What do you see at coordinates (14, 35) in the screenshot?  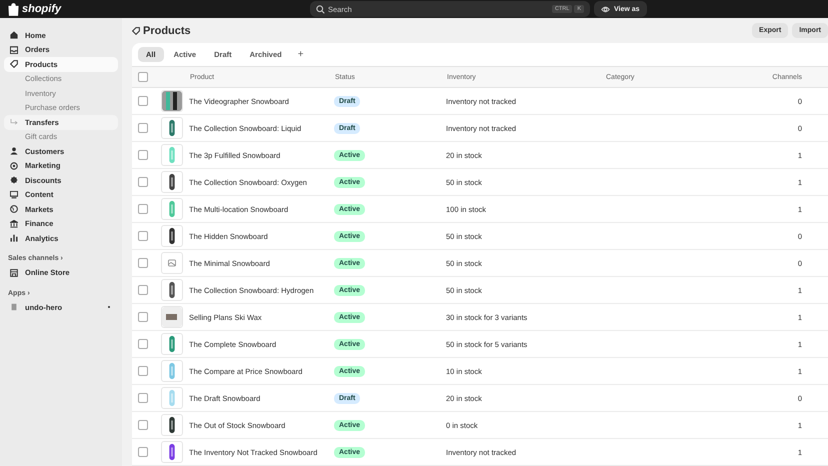 I see `house-icon` at bounding box center [14, 35].